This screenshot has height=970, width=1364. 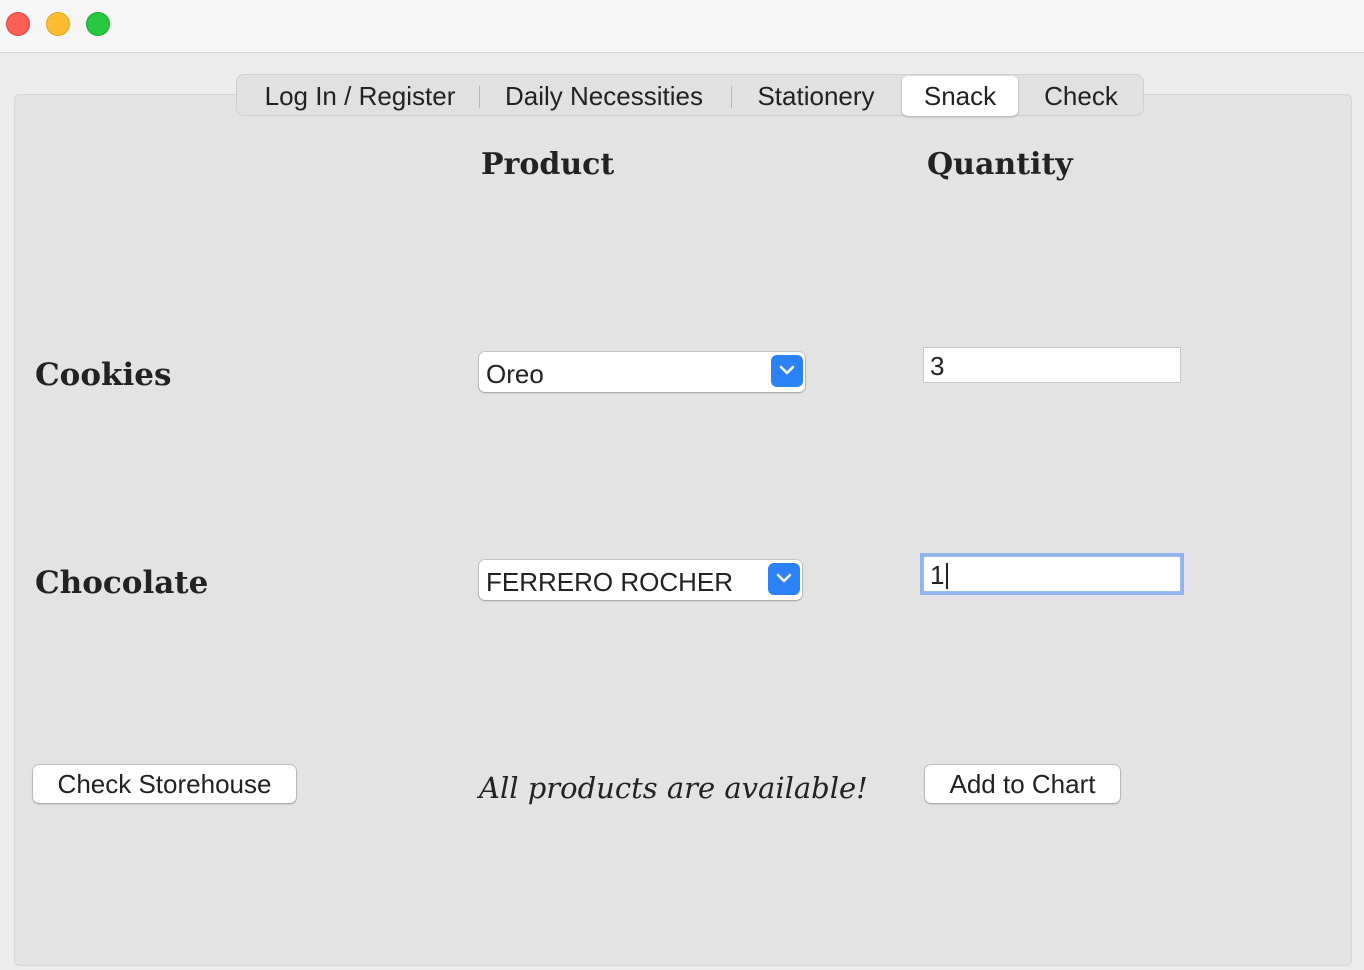 I want to click on product-column-header: Product, so click(x=548, y=164).